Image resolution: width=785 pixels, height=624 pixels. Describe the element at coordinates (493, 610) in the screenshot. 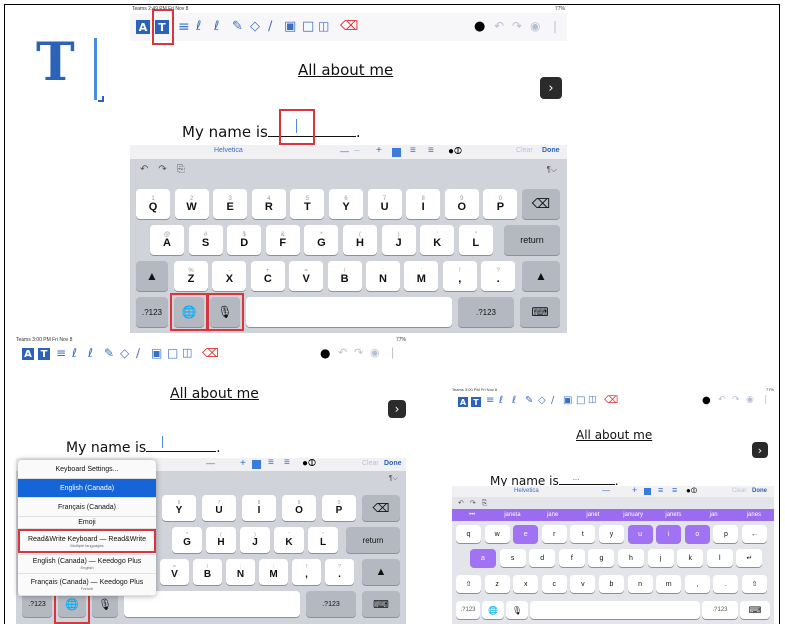

I see `globe-key: 🌐` at that location.